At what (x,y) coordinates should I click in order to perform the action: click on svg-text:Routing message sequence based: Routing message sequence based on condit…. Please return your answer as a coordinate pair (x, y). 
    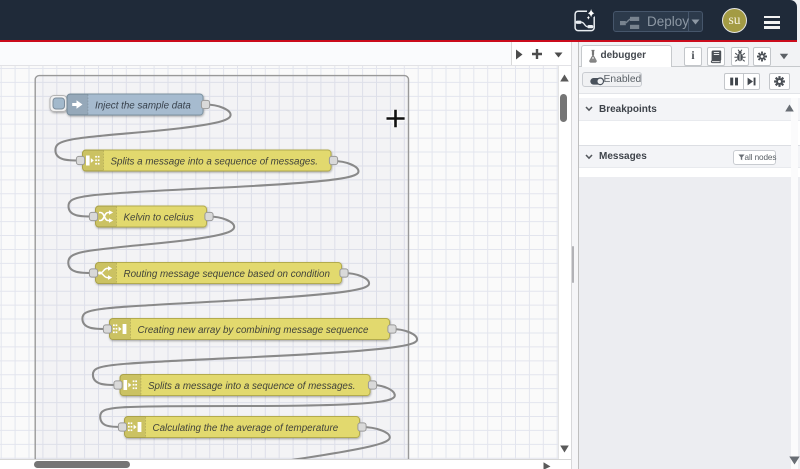
    Looking at the image, I should click on (227, 274).